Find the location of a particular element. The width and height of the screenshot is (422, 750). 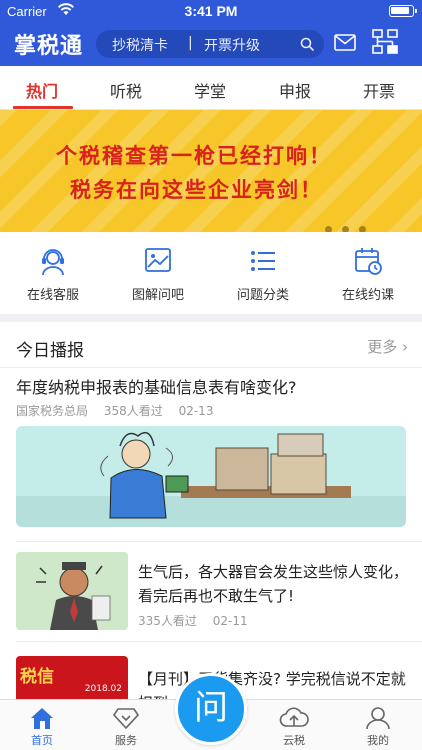

quick-online-service: 在线客服 is located at coordinates (53, 274).